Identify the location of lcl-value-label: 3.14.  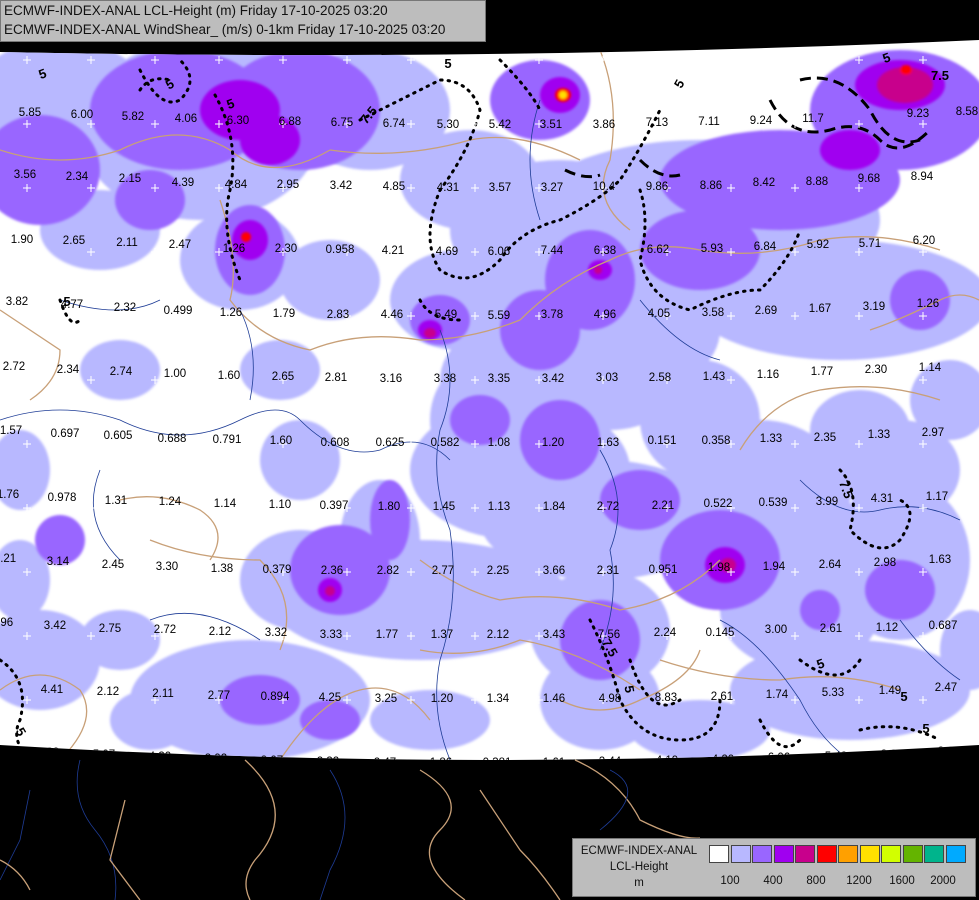
(58, 562).